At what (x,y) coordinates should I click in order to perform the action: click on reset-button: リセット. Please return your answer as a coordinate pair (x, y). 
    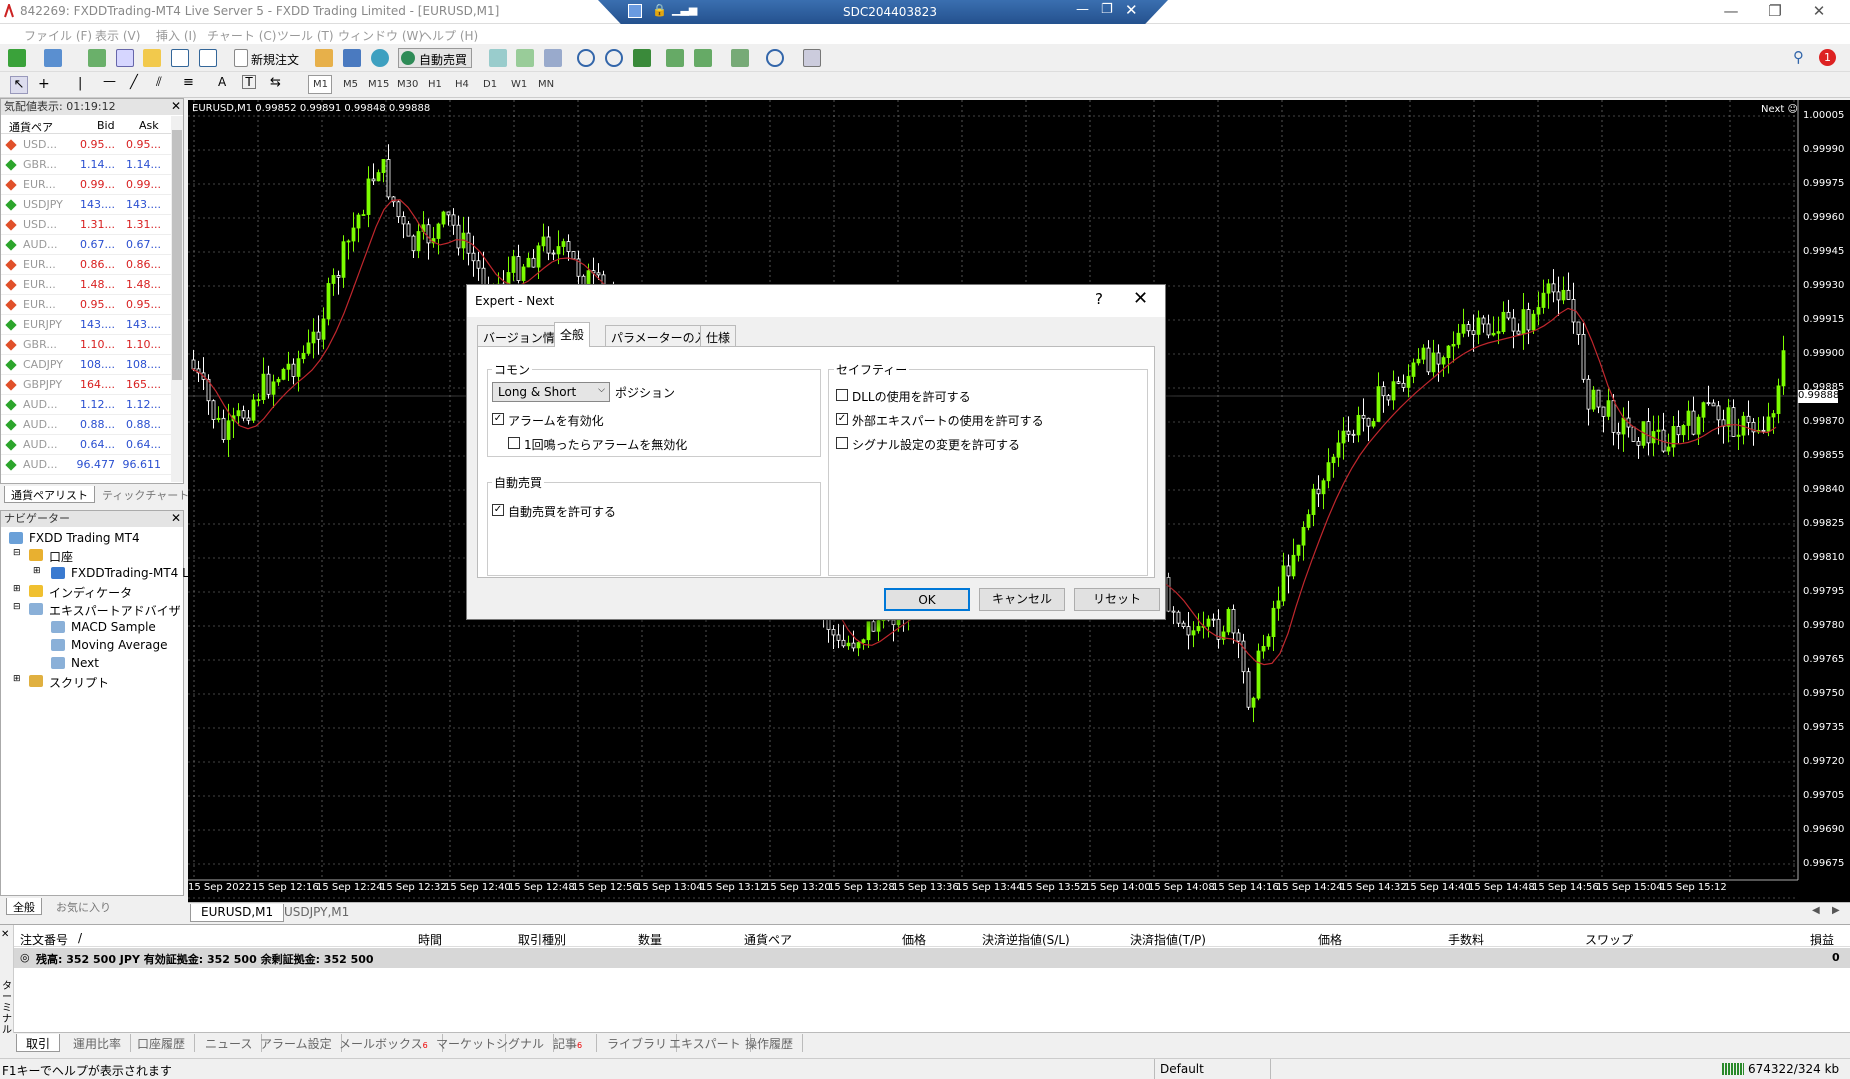
    Looking at the image, I should click on (1117, 599).